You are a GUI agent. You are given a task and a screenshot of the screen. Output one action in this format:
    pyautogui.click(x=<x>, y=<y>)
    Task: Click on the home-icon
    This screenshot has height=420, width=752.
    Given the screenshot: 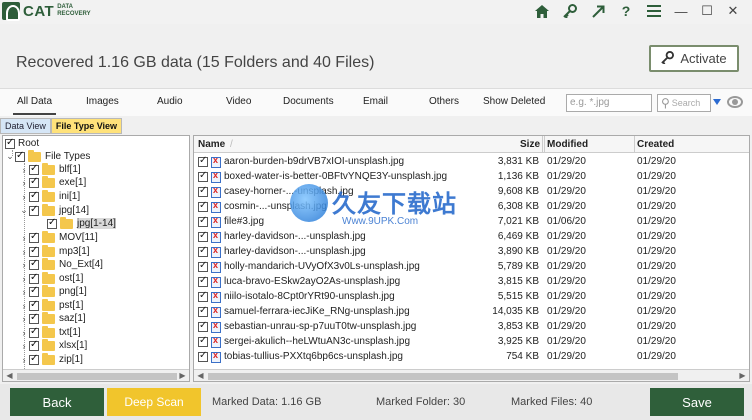 What is the action you would take?
    pyautogui.click(x=542, y=11)
    